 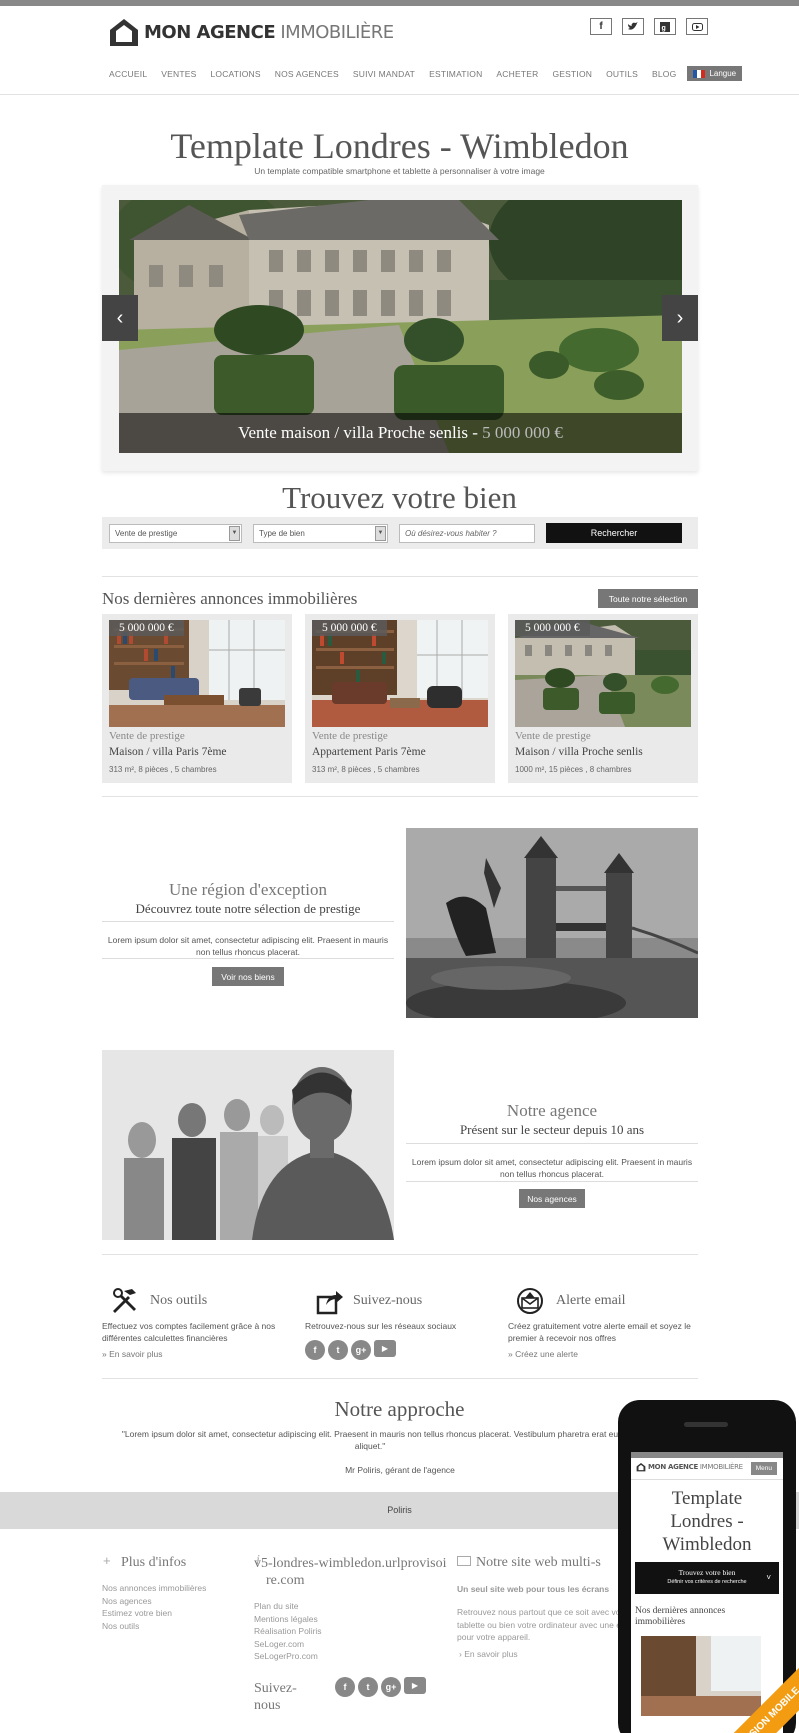 I want to click on listing-name: Appartement Paris 7ème, so click(x=369, y=752).